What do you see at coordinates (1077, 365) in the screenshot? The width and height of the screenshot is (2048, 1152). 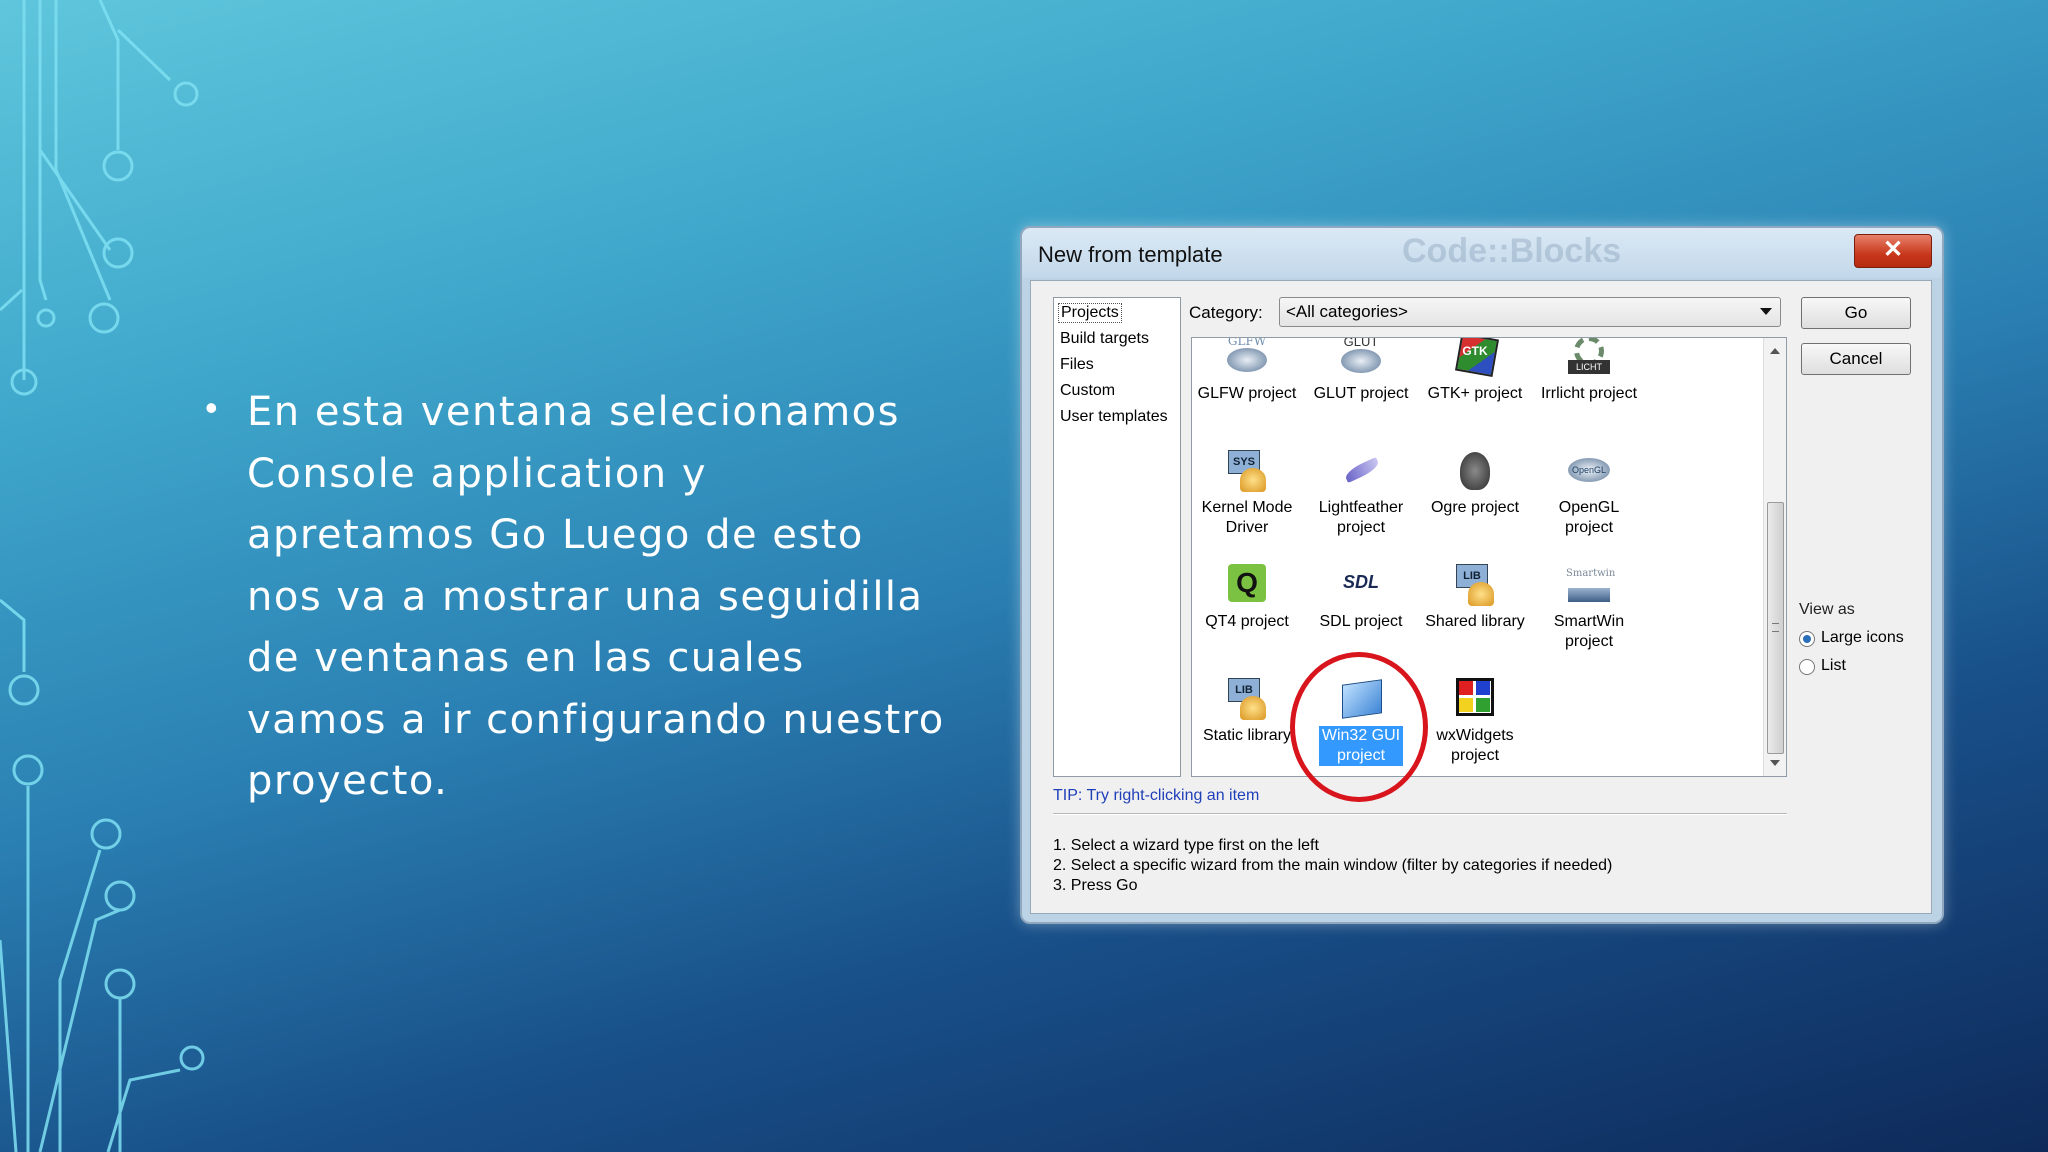 I see `left-item-files: Files` at bounding box center [1077, 365].